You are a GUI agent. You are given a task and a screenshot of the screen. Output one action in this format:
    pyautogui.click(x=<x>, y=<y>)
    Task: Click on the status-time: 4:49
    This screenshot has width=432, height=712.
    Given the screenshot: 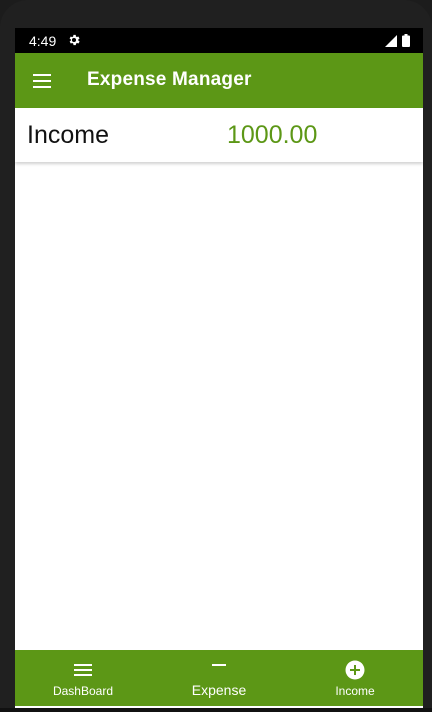 What is the action you would take?
    pyautogui.click(x=43, y=41)
    